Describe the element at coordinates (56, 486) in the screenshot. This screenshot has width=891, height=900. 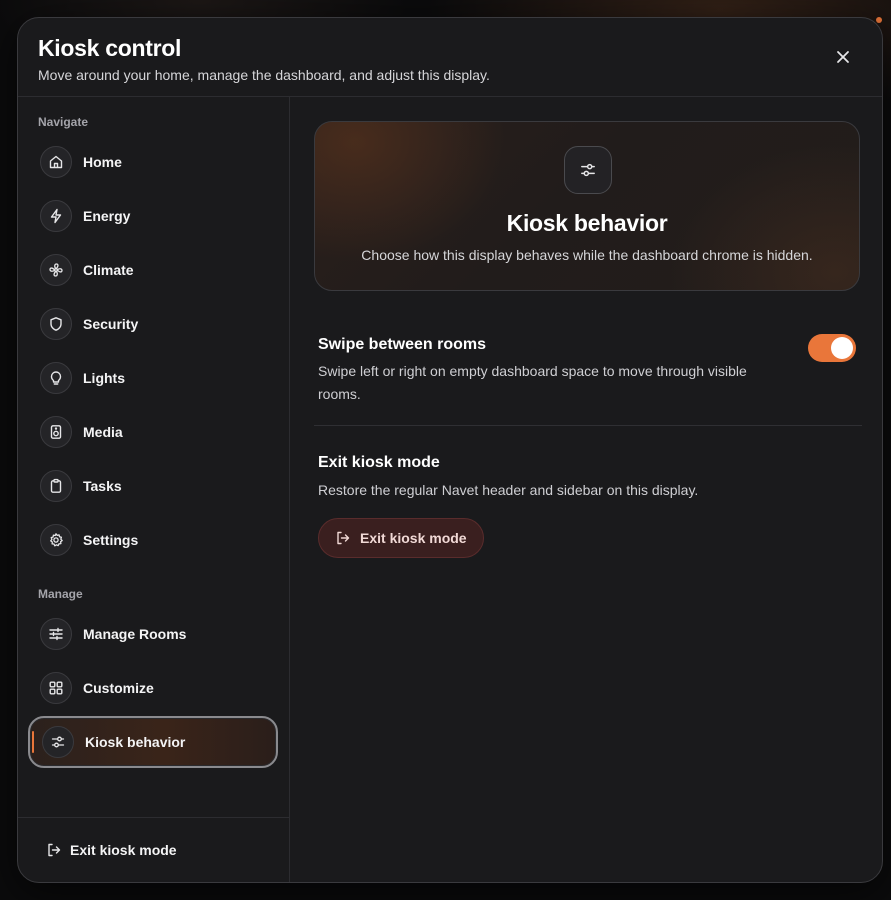
I see `clipboard-icon` at that location.